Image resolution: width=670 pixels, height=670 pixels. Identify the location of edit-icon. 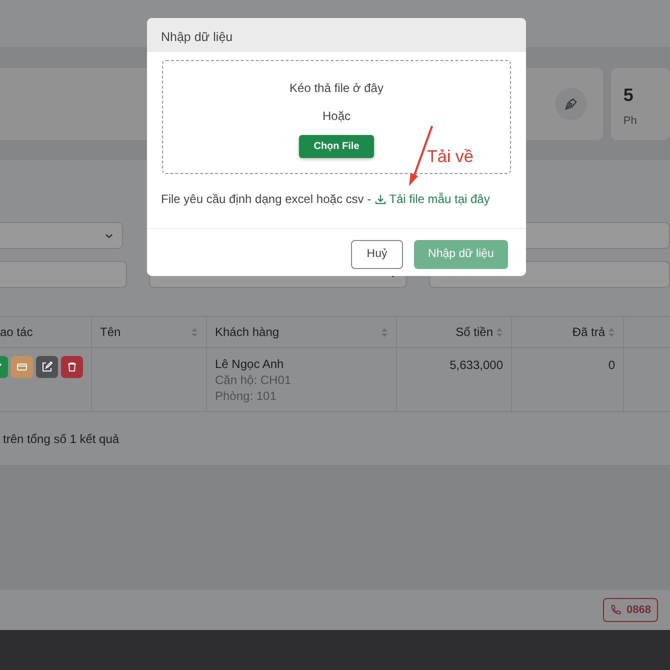
(47, 367).